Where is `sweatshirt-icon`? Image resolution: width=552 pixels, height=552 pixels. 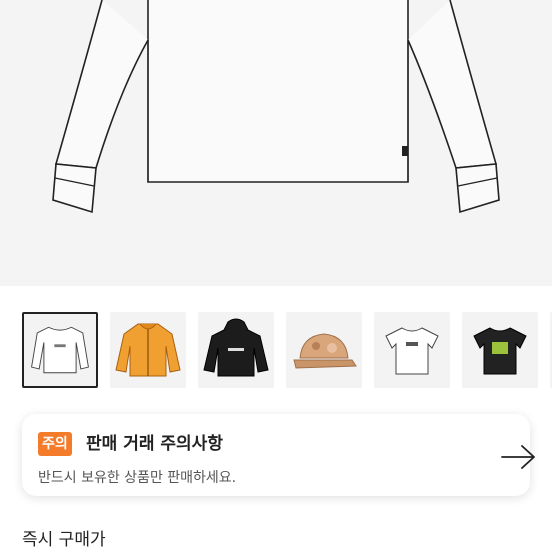
sweatshirt-icon is located at coordinates (60, 350).